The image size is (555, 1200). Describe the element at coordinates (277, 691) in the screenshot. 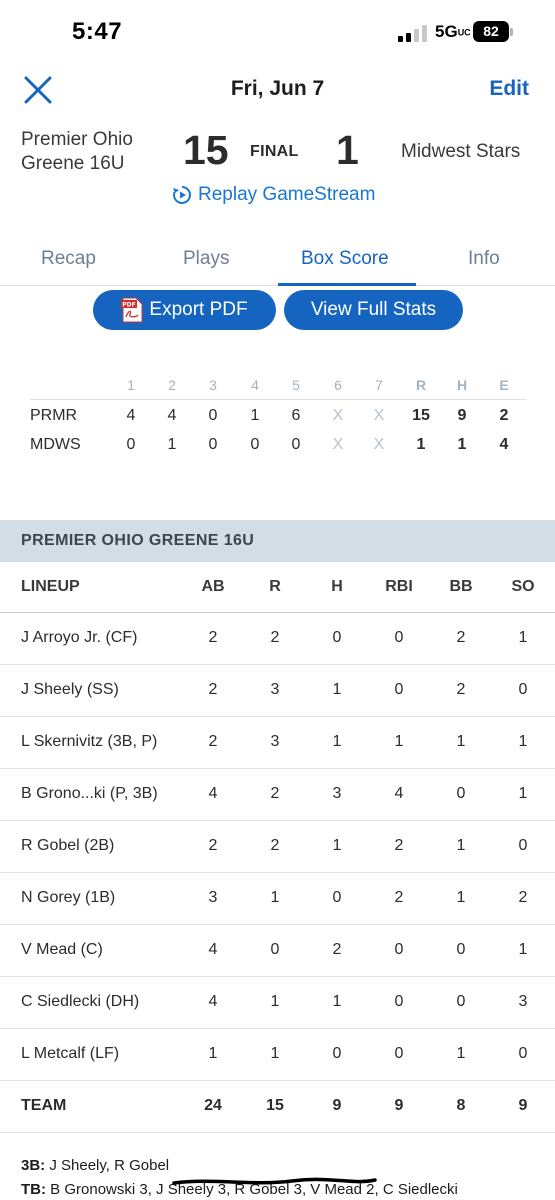

I see `table-row: J Sheely (SS) 2 3 1 0 2 0` at that location.